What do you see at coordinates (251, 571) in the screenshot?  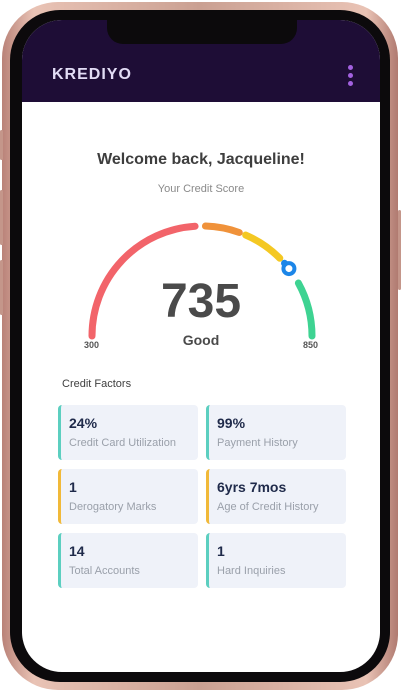 I see `factor-label: Hard Inquiries` at bounding box center [251, 571].